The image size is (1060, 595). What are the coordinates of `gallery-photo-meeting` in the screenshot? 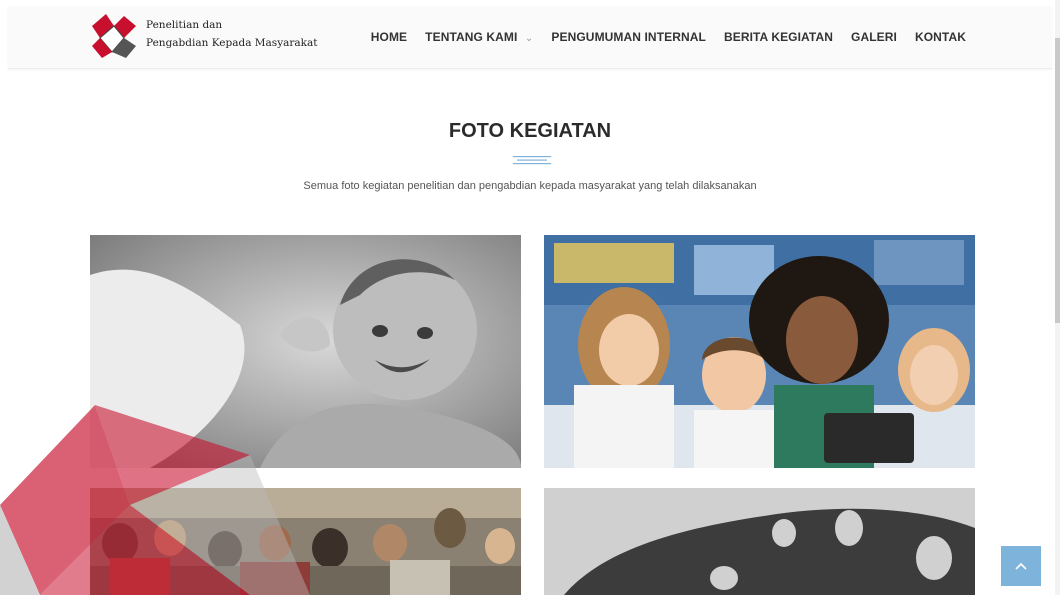 It's located at (305, 541).